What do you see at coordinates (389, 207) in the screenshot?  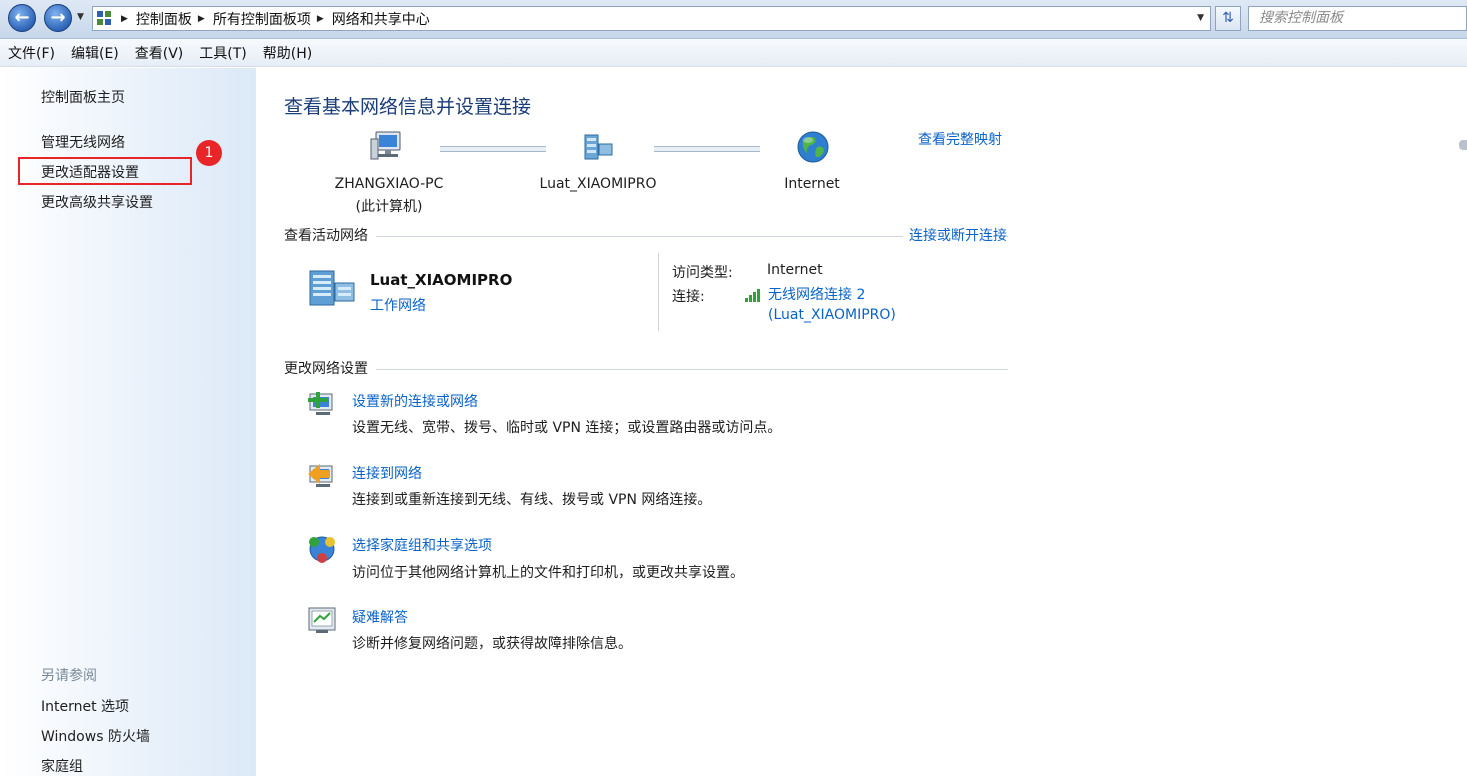 I see `computer-sub: (此计算机)` at bounding box center [389, 207].